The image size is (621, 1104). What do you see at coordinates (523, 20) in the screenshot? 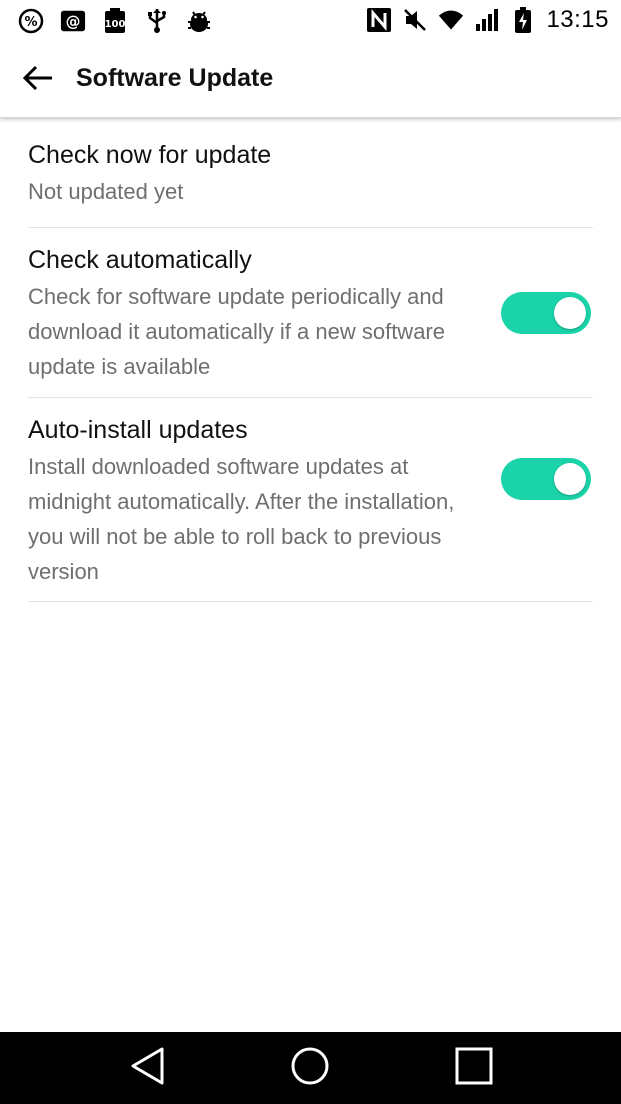
I see `battery-charging-icon` at bounding box center [523, 20].